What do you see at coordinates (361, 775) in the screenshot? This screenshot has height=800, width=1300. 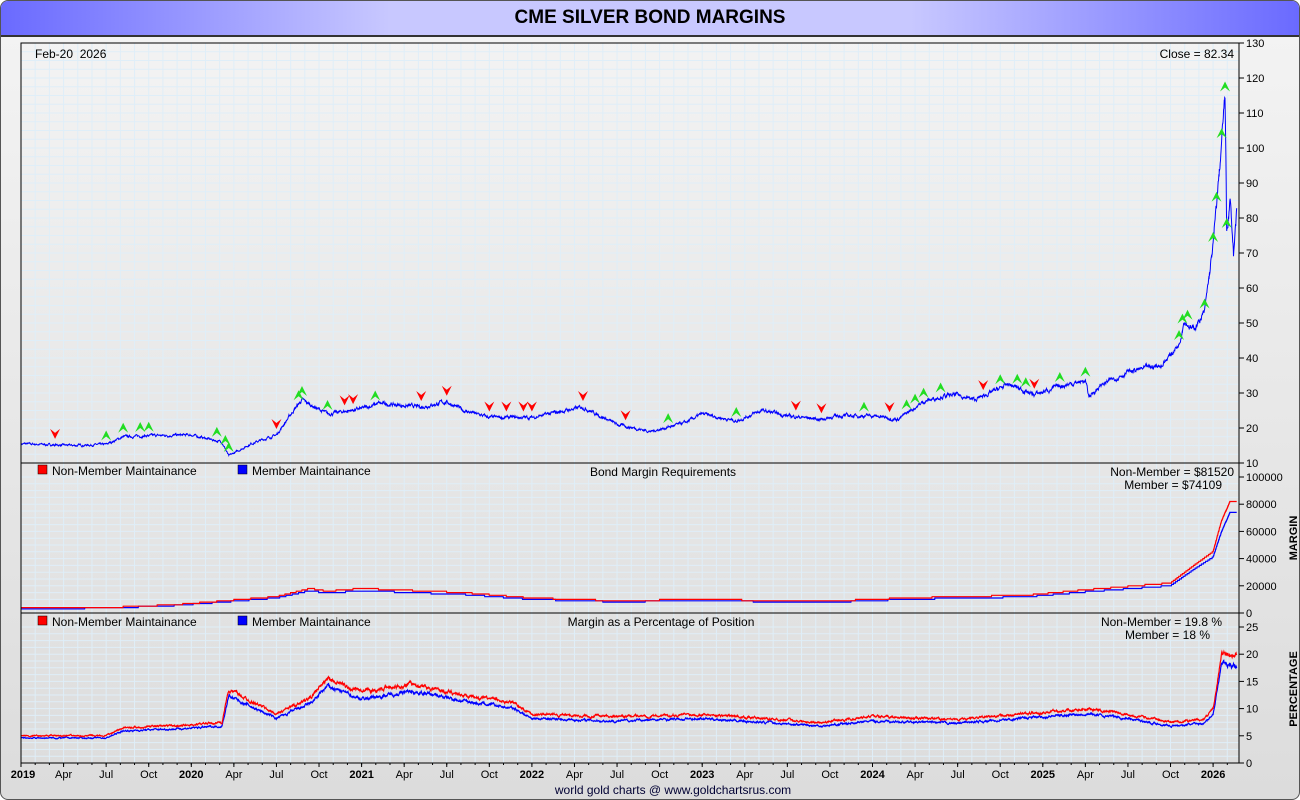 I see `x-tick-label: 2021` at bounding box center [361, 775].